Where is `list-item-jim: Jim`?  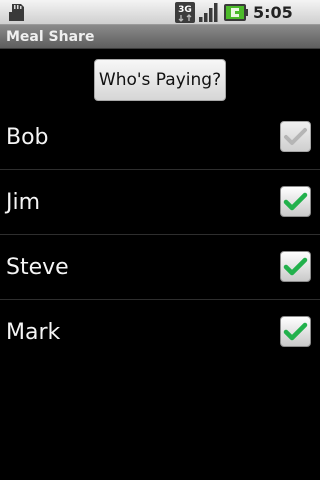 list-item-jim: Jim is located at coordinates (160, 202).